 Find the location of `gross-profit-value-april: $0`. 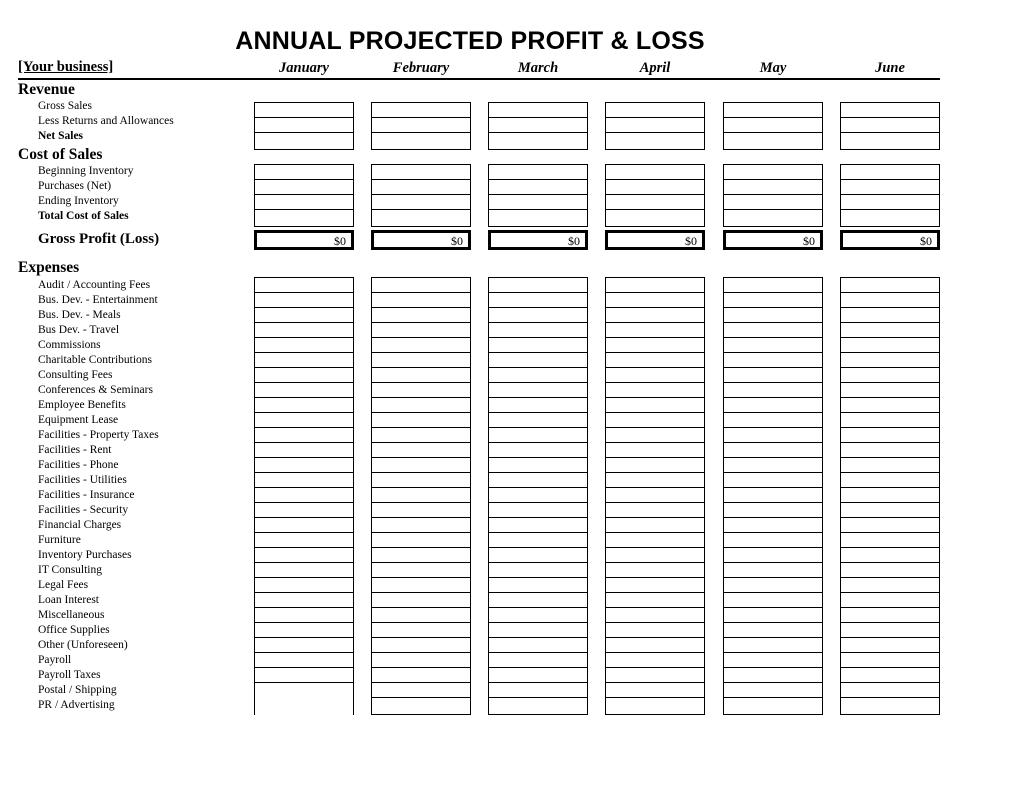

gross-profit-value-april: $0 is located at coordinates (655, 240).